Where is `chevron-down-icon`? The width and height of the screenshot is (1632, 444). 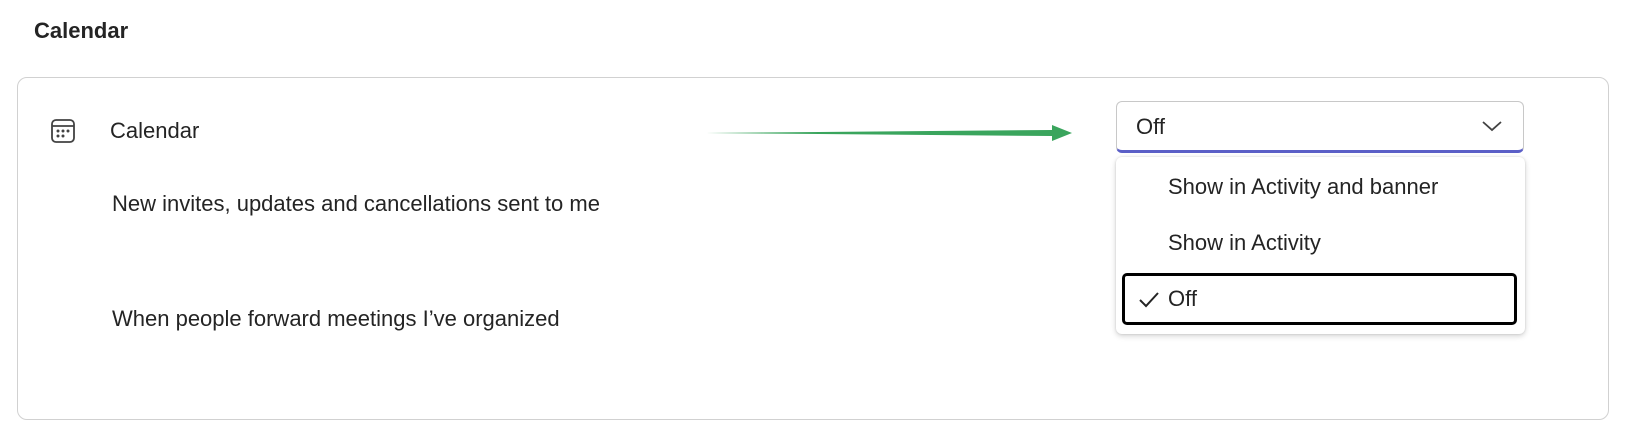
chevron-down-icon is located at coordinates (1492, 126).